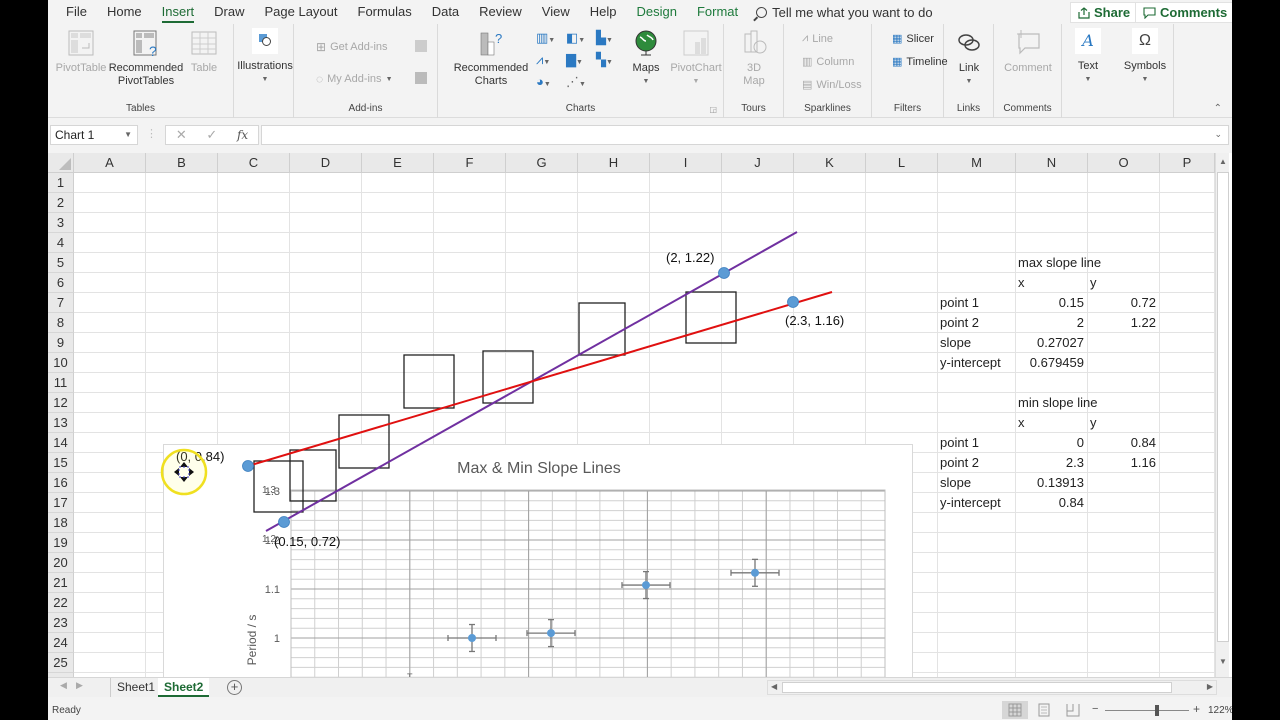 The width and height of the screenshot is (1280, 720). I want to click on sheet-tab-sheet2: Sheet2, so click(184, 687).